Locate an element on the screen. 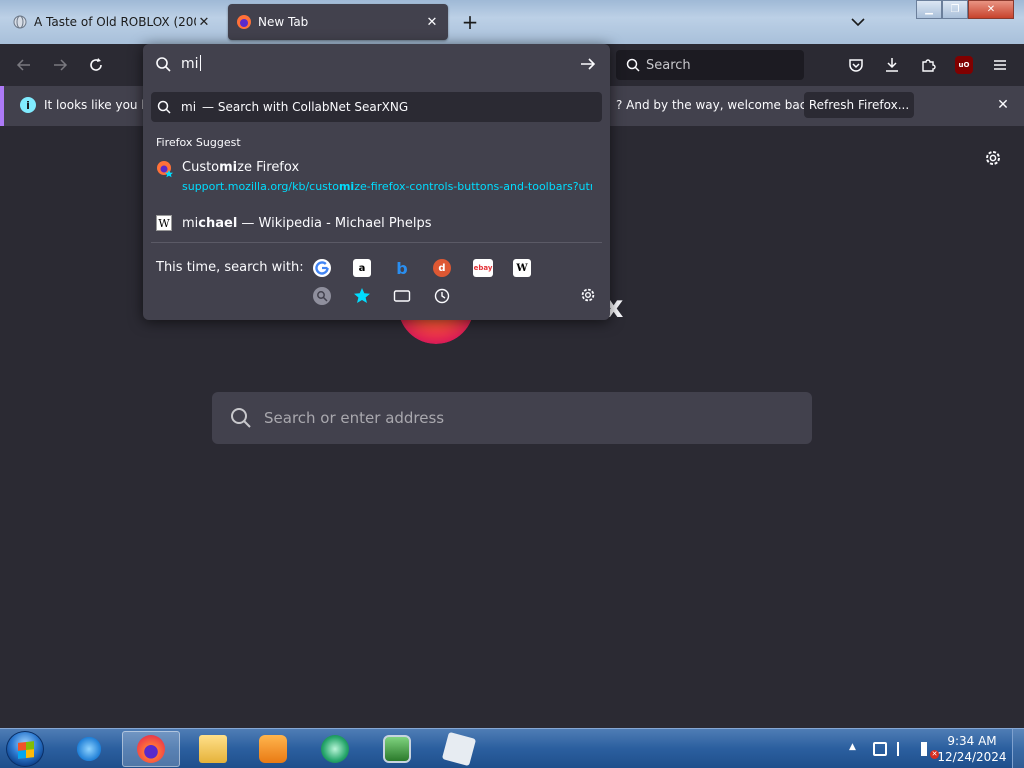 This screenshot has height=768, width=1024. arrow-left-icon is located at coordinates (23, 65).